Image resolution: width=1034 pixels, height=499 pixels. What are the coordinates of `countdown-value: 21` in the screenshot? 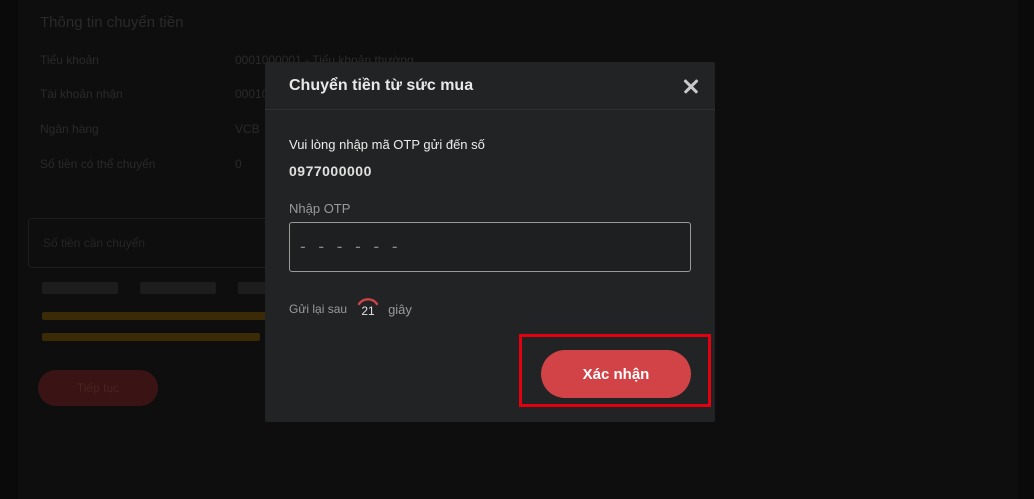 It's located at (368, 311).